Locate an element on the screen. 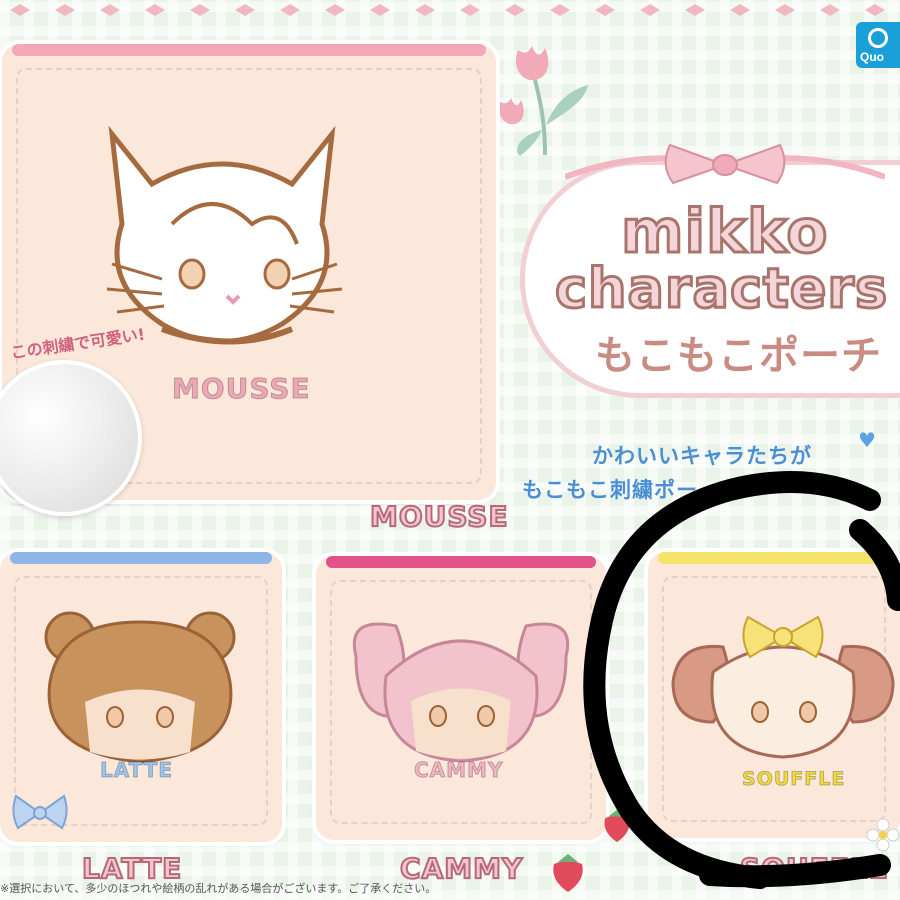  brand-logo-text: Quo is located at coordinates (872, 57).